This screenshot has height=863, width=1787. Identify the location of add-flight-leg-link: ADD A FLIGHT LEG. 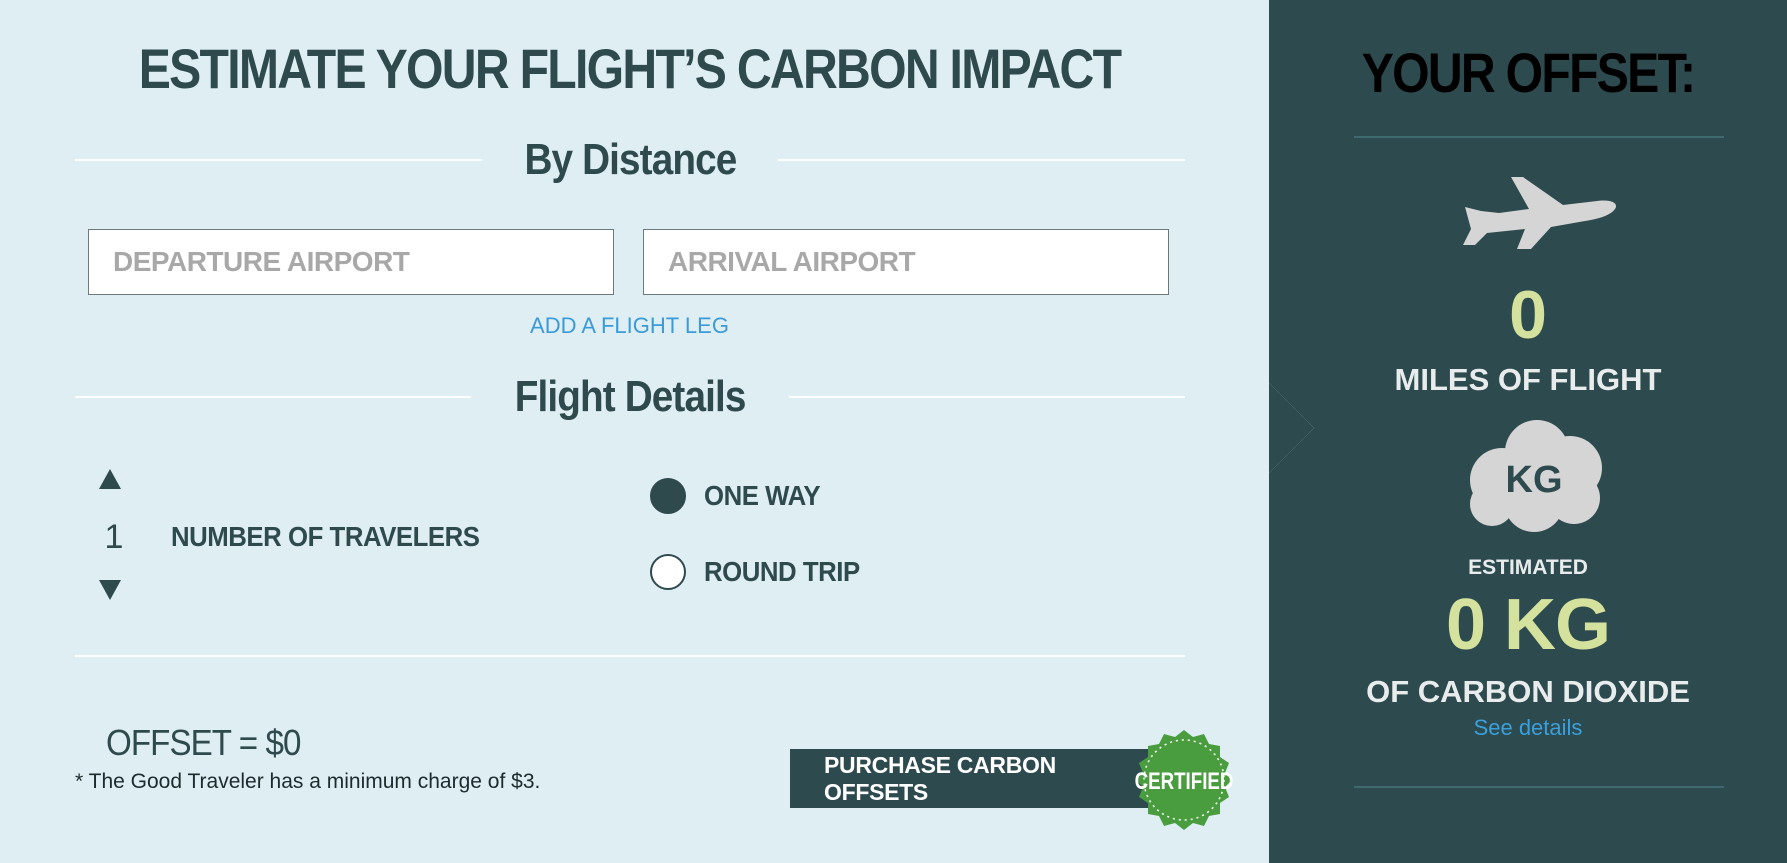
(629, 326).